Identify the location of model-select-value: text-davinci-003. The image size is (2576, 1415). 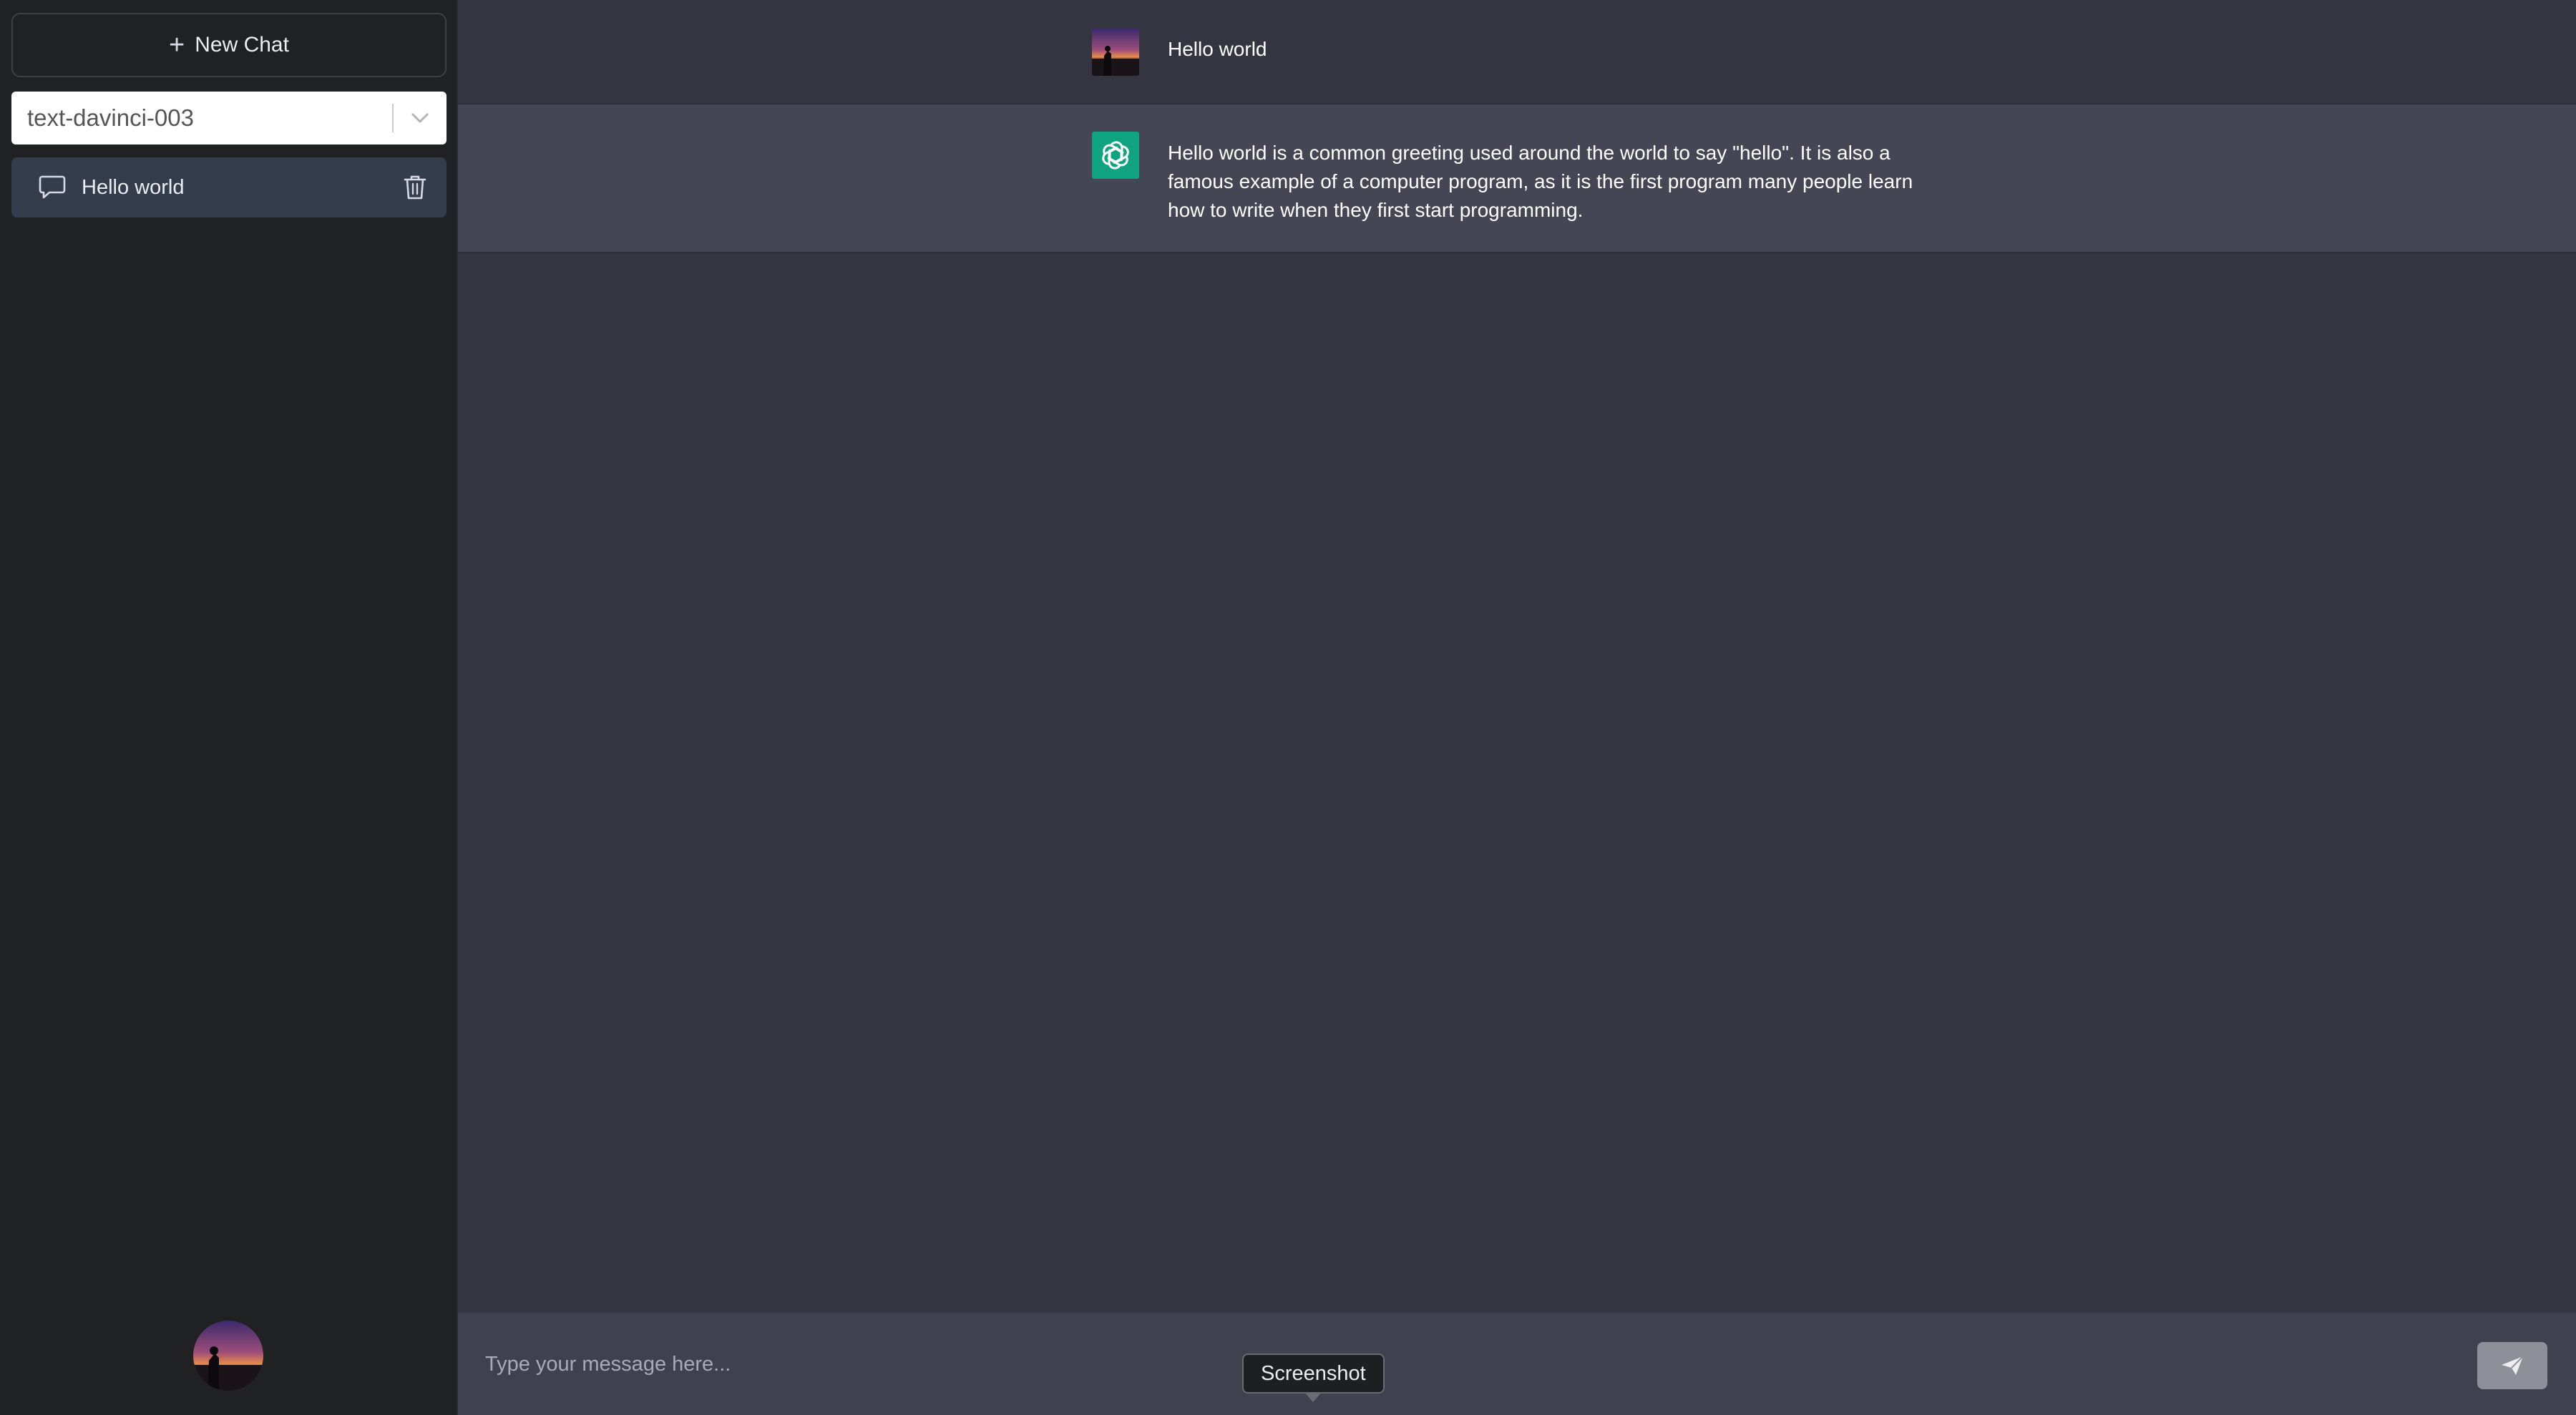
(110, 117).